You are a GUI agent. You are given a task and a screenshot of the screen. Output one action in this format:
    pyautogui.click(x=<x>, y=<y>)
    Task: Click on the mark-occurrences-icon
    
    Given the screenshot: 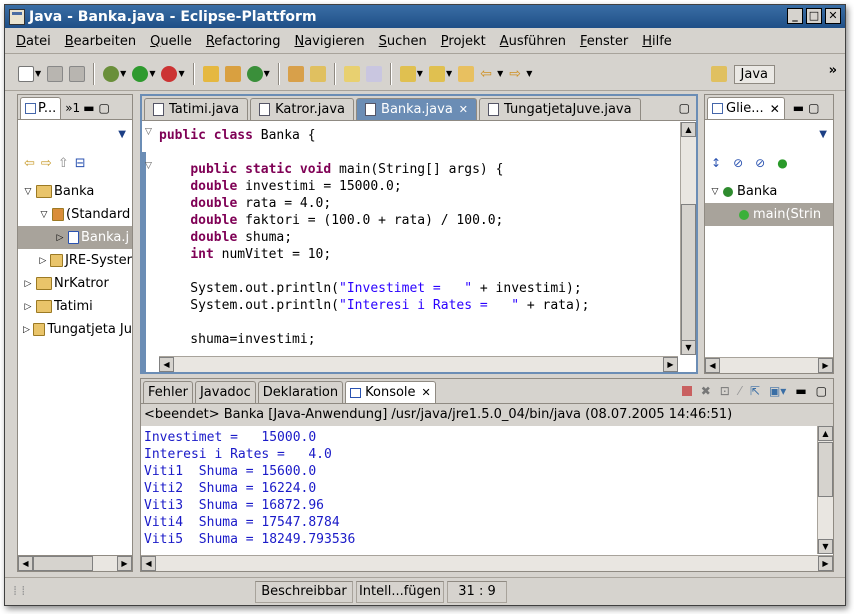 What is the action you would take?
    pyautogui.click(x=351, y=73)
    